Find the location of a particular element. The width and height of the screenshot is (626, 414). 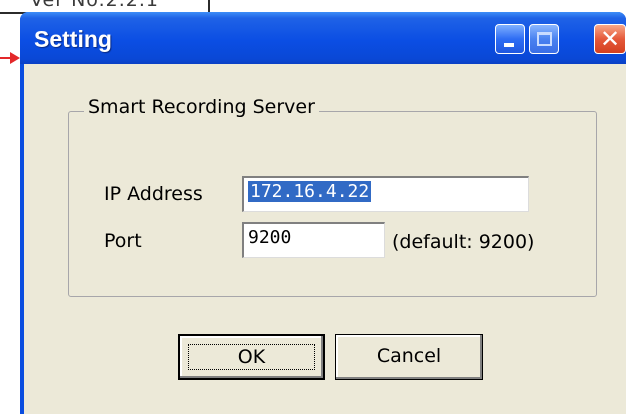

close-button: ✕ is located at coordinates (610, 39).